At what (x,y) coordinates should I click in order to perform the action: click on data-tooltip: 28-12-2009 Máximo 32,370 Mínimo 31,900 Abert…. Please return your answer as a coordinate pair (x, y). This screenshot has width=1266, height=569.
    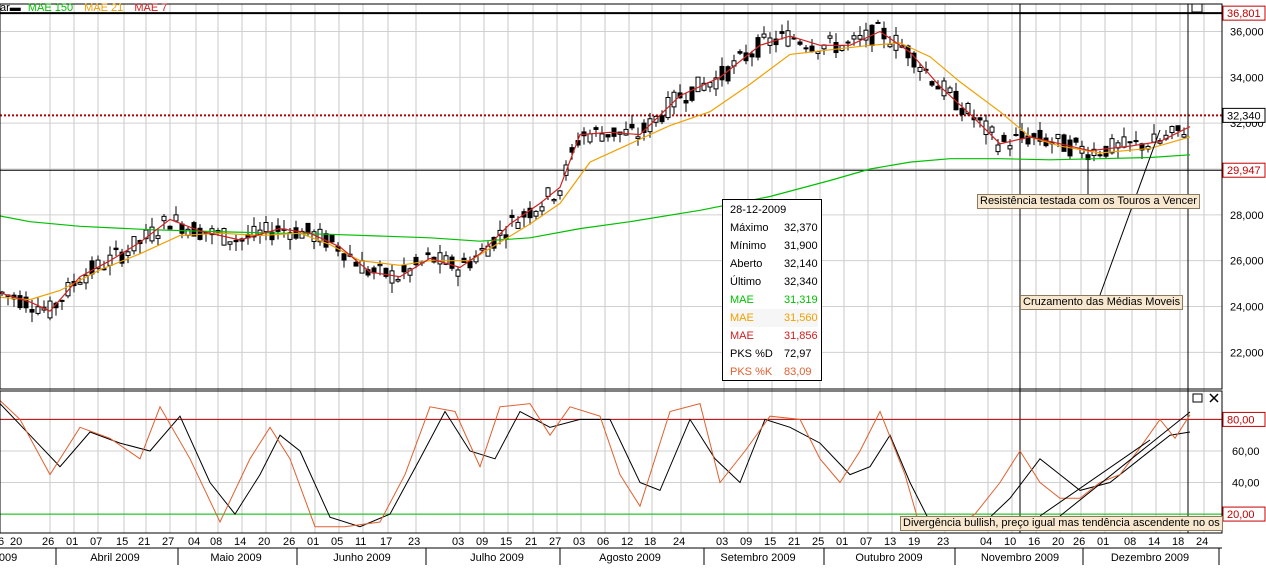
    Looking at the image, I should click on (772, 290).